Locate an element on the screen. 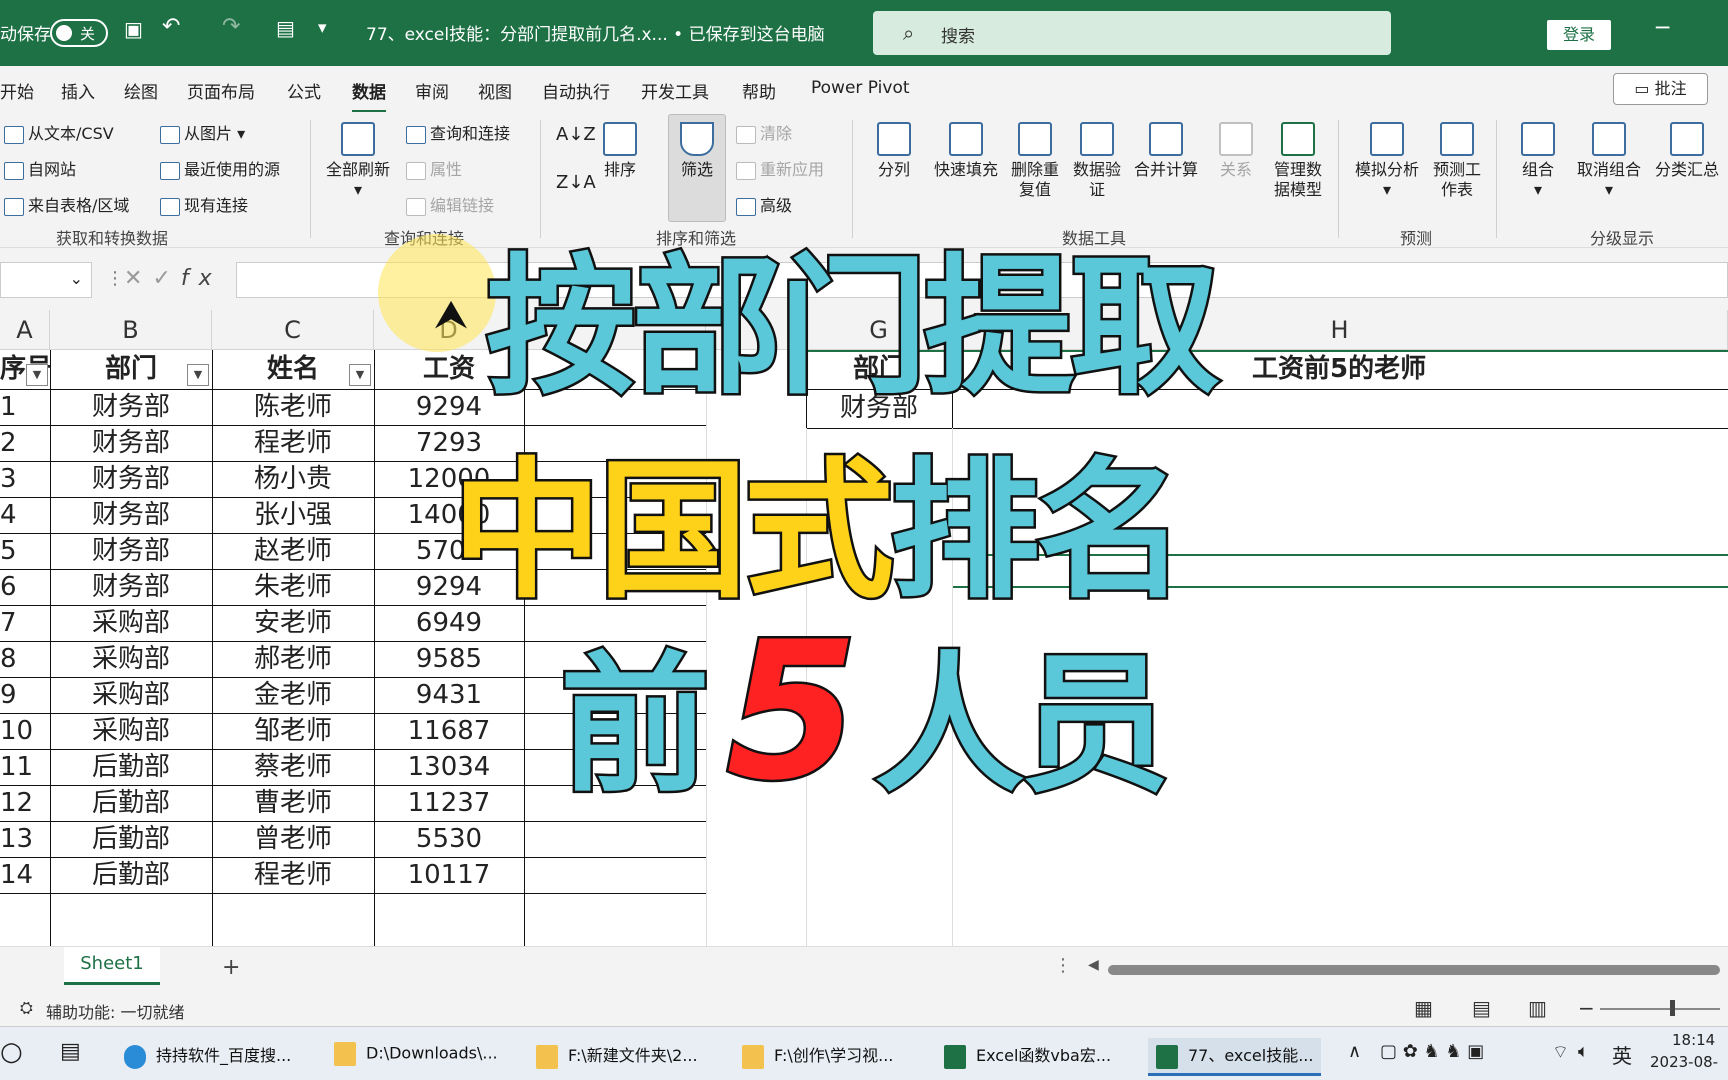 The height and width of the screenshot is (1080, 1728). enter-icon: ✓ is located at coordinates (166, 278).